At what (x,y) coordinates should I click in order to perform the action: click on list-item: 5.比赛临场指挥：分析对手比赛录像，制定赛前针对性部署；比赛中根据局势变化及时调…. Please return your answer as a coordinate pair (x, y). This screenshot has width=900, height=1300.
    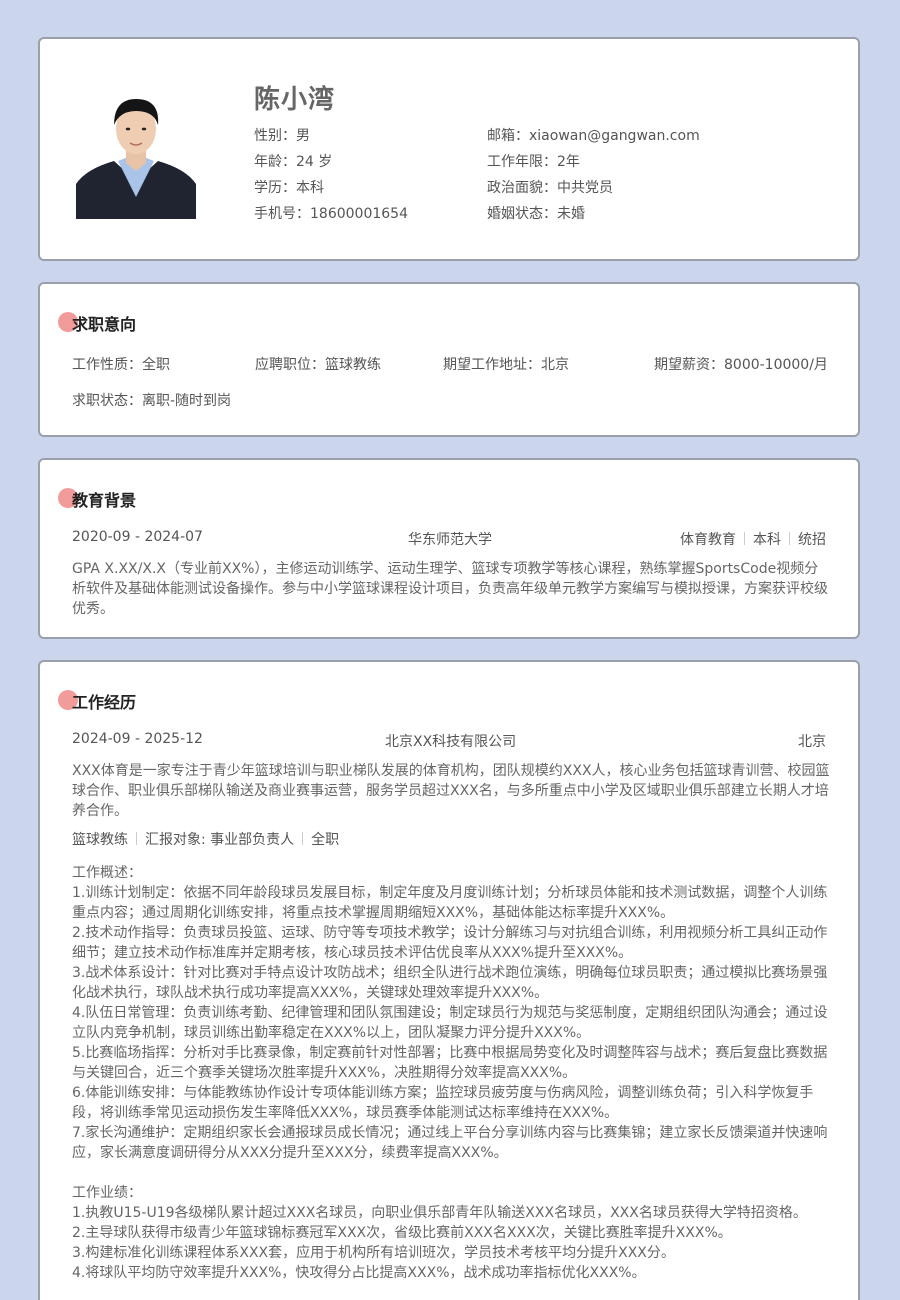
    Looking at the image, I should click on (450, 1063).